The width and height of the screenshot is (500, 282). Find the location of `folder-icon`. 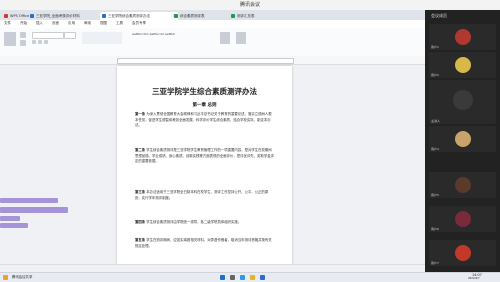

folder-icon is located at coordinates (252, 277).